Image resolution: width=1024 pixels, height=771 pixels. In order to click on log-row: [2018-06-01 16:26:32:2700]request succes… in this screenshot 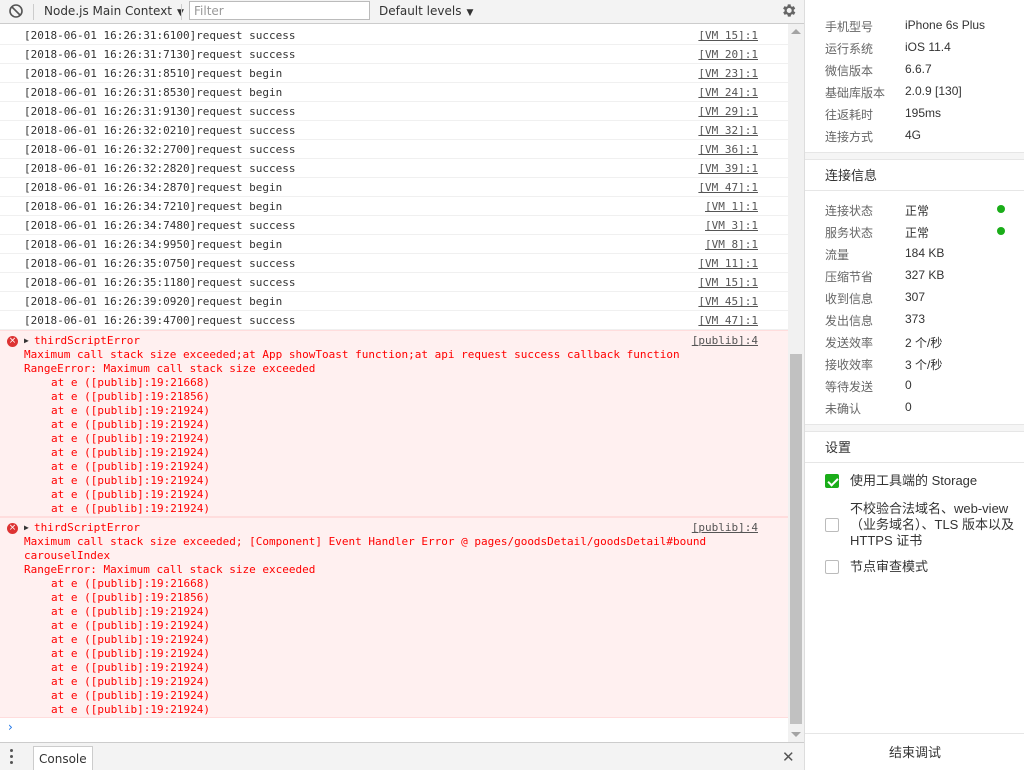, I will do `click(394, 149)`.